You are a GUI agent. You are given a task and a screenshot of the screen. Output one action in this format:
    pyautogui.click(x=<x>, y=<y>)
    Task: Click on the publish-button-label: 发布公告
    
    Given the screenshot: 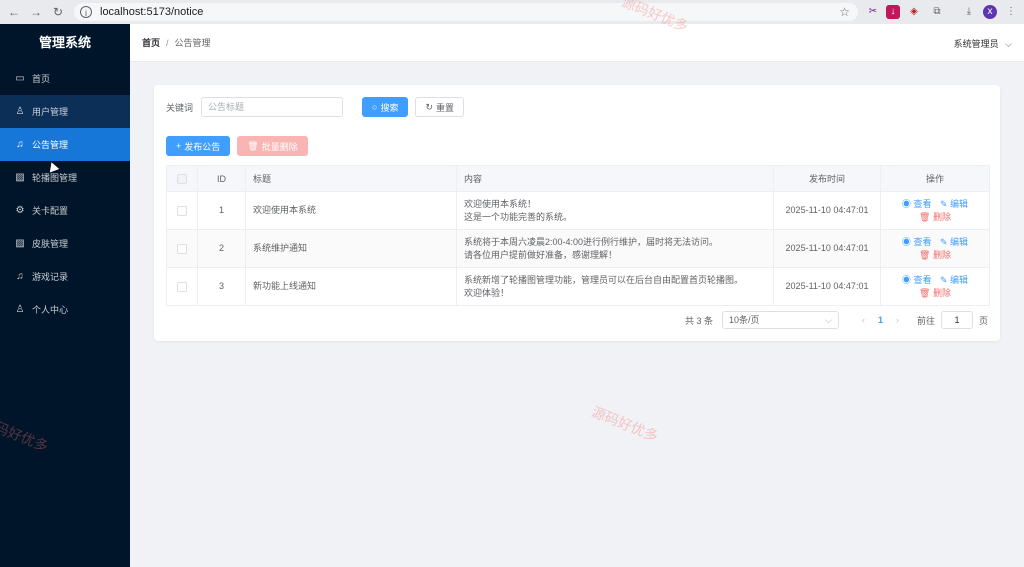 What is the action you would take?
    pyautogui.click(x=202, y=146)
    